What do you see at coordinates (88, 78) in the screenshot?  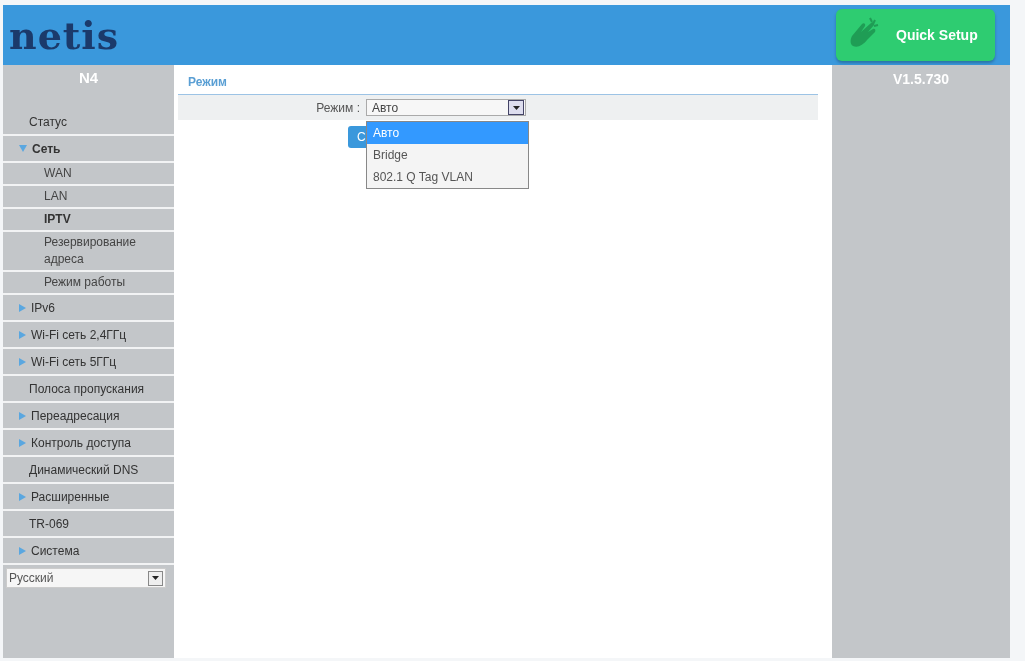 I see `model-name: N4` at bounding box center [88, 78].